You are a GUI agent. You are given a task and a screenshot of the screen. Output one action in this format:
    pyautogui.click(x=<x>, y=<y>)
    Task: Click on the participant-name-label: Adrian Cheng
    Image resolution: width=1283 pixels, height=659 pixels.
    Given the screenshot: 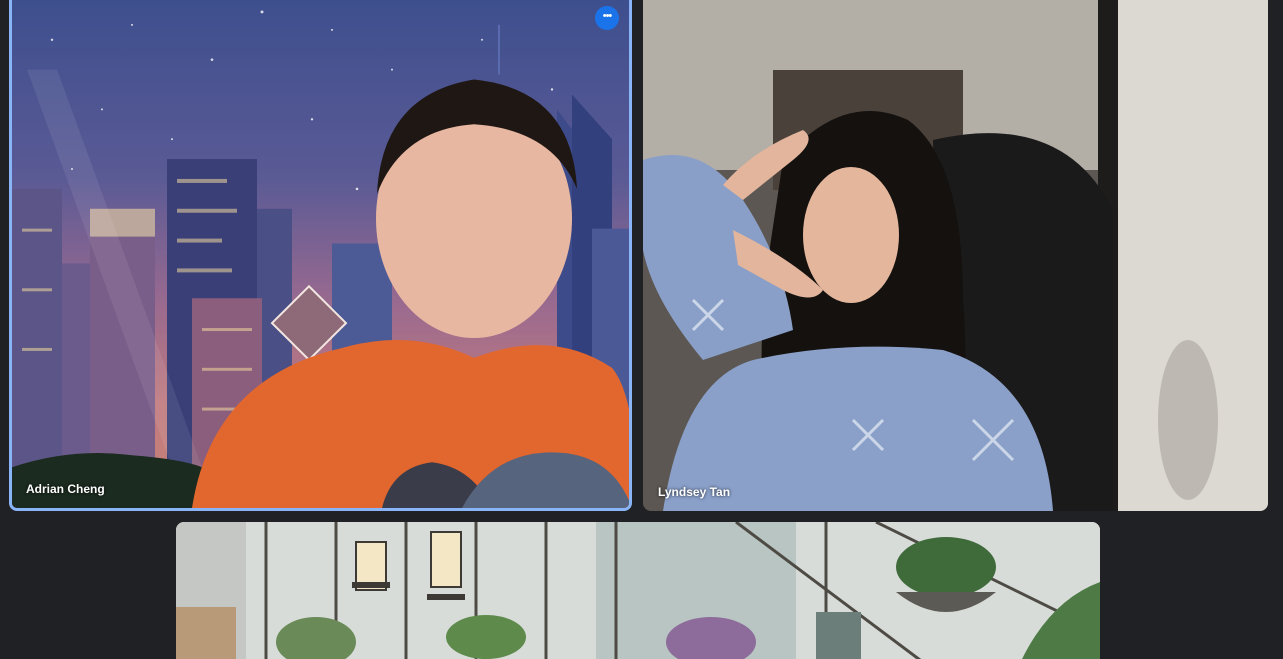 What is the action you would take?
    pyautogui.click(x=65, y=489)
    